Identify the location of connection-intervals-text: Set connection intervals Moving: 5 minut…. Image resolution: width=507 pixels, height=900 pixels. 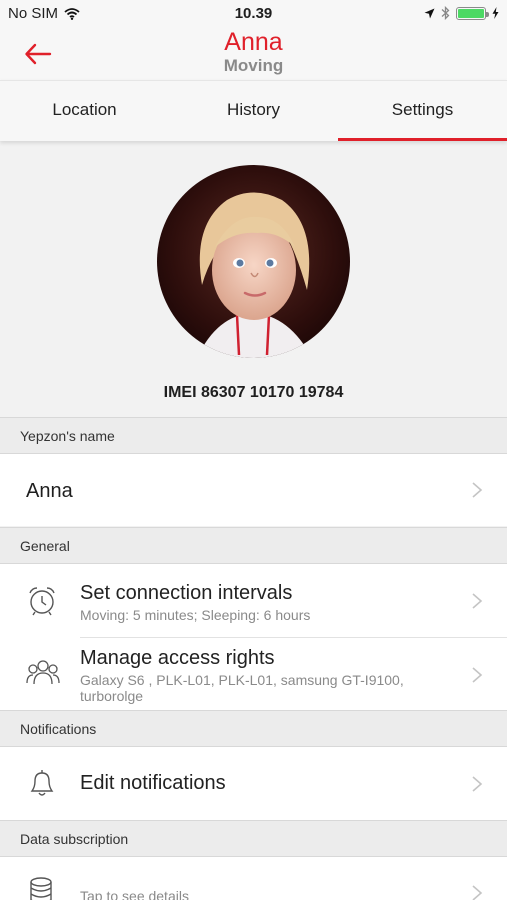
(195, 602).